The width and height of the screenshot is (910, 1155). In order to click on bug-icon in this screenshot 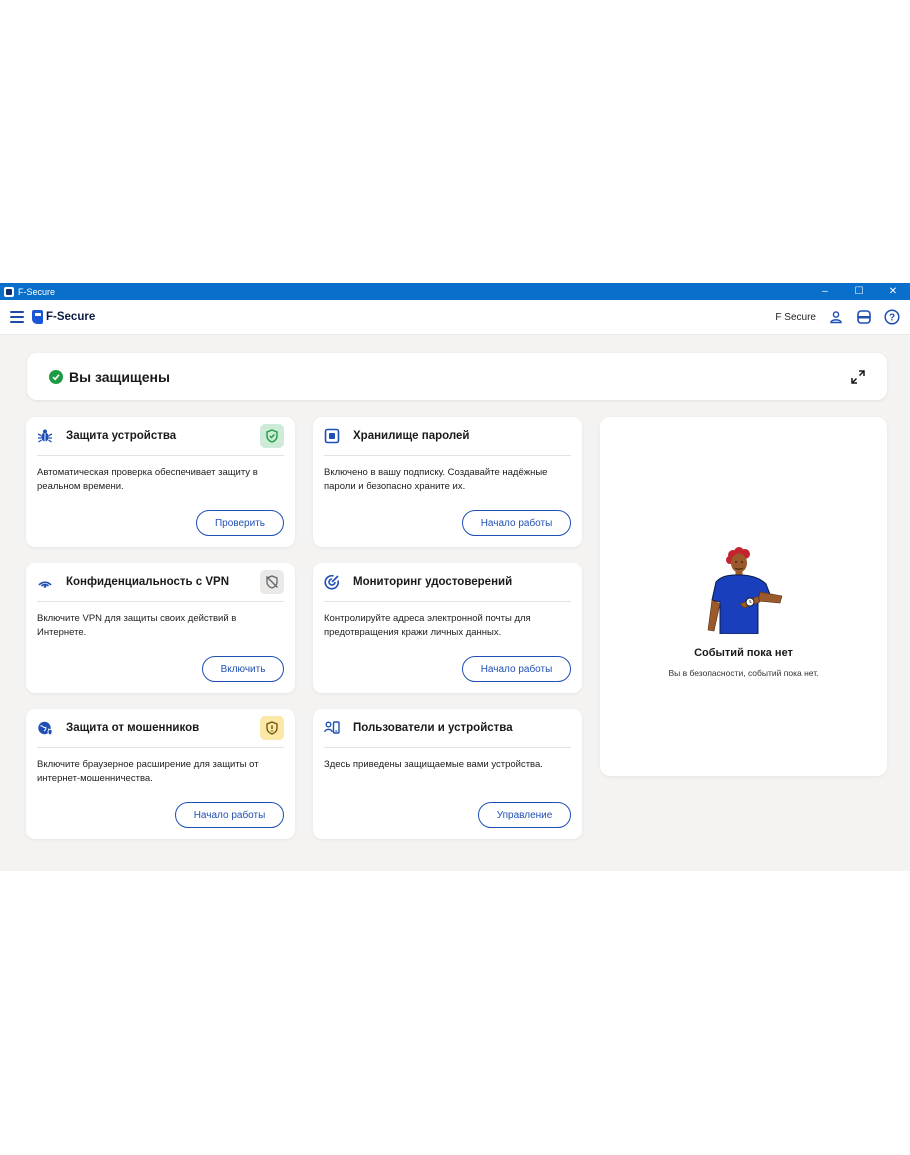, I will do `click(45, 436)`.